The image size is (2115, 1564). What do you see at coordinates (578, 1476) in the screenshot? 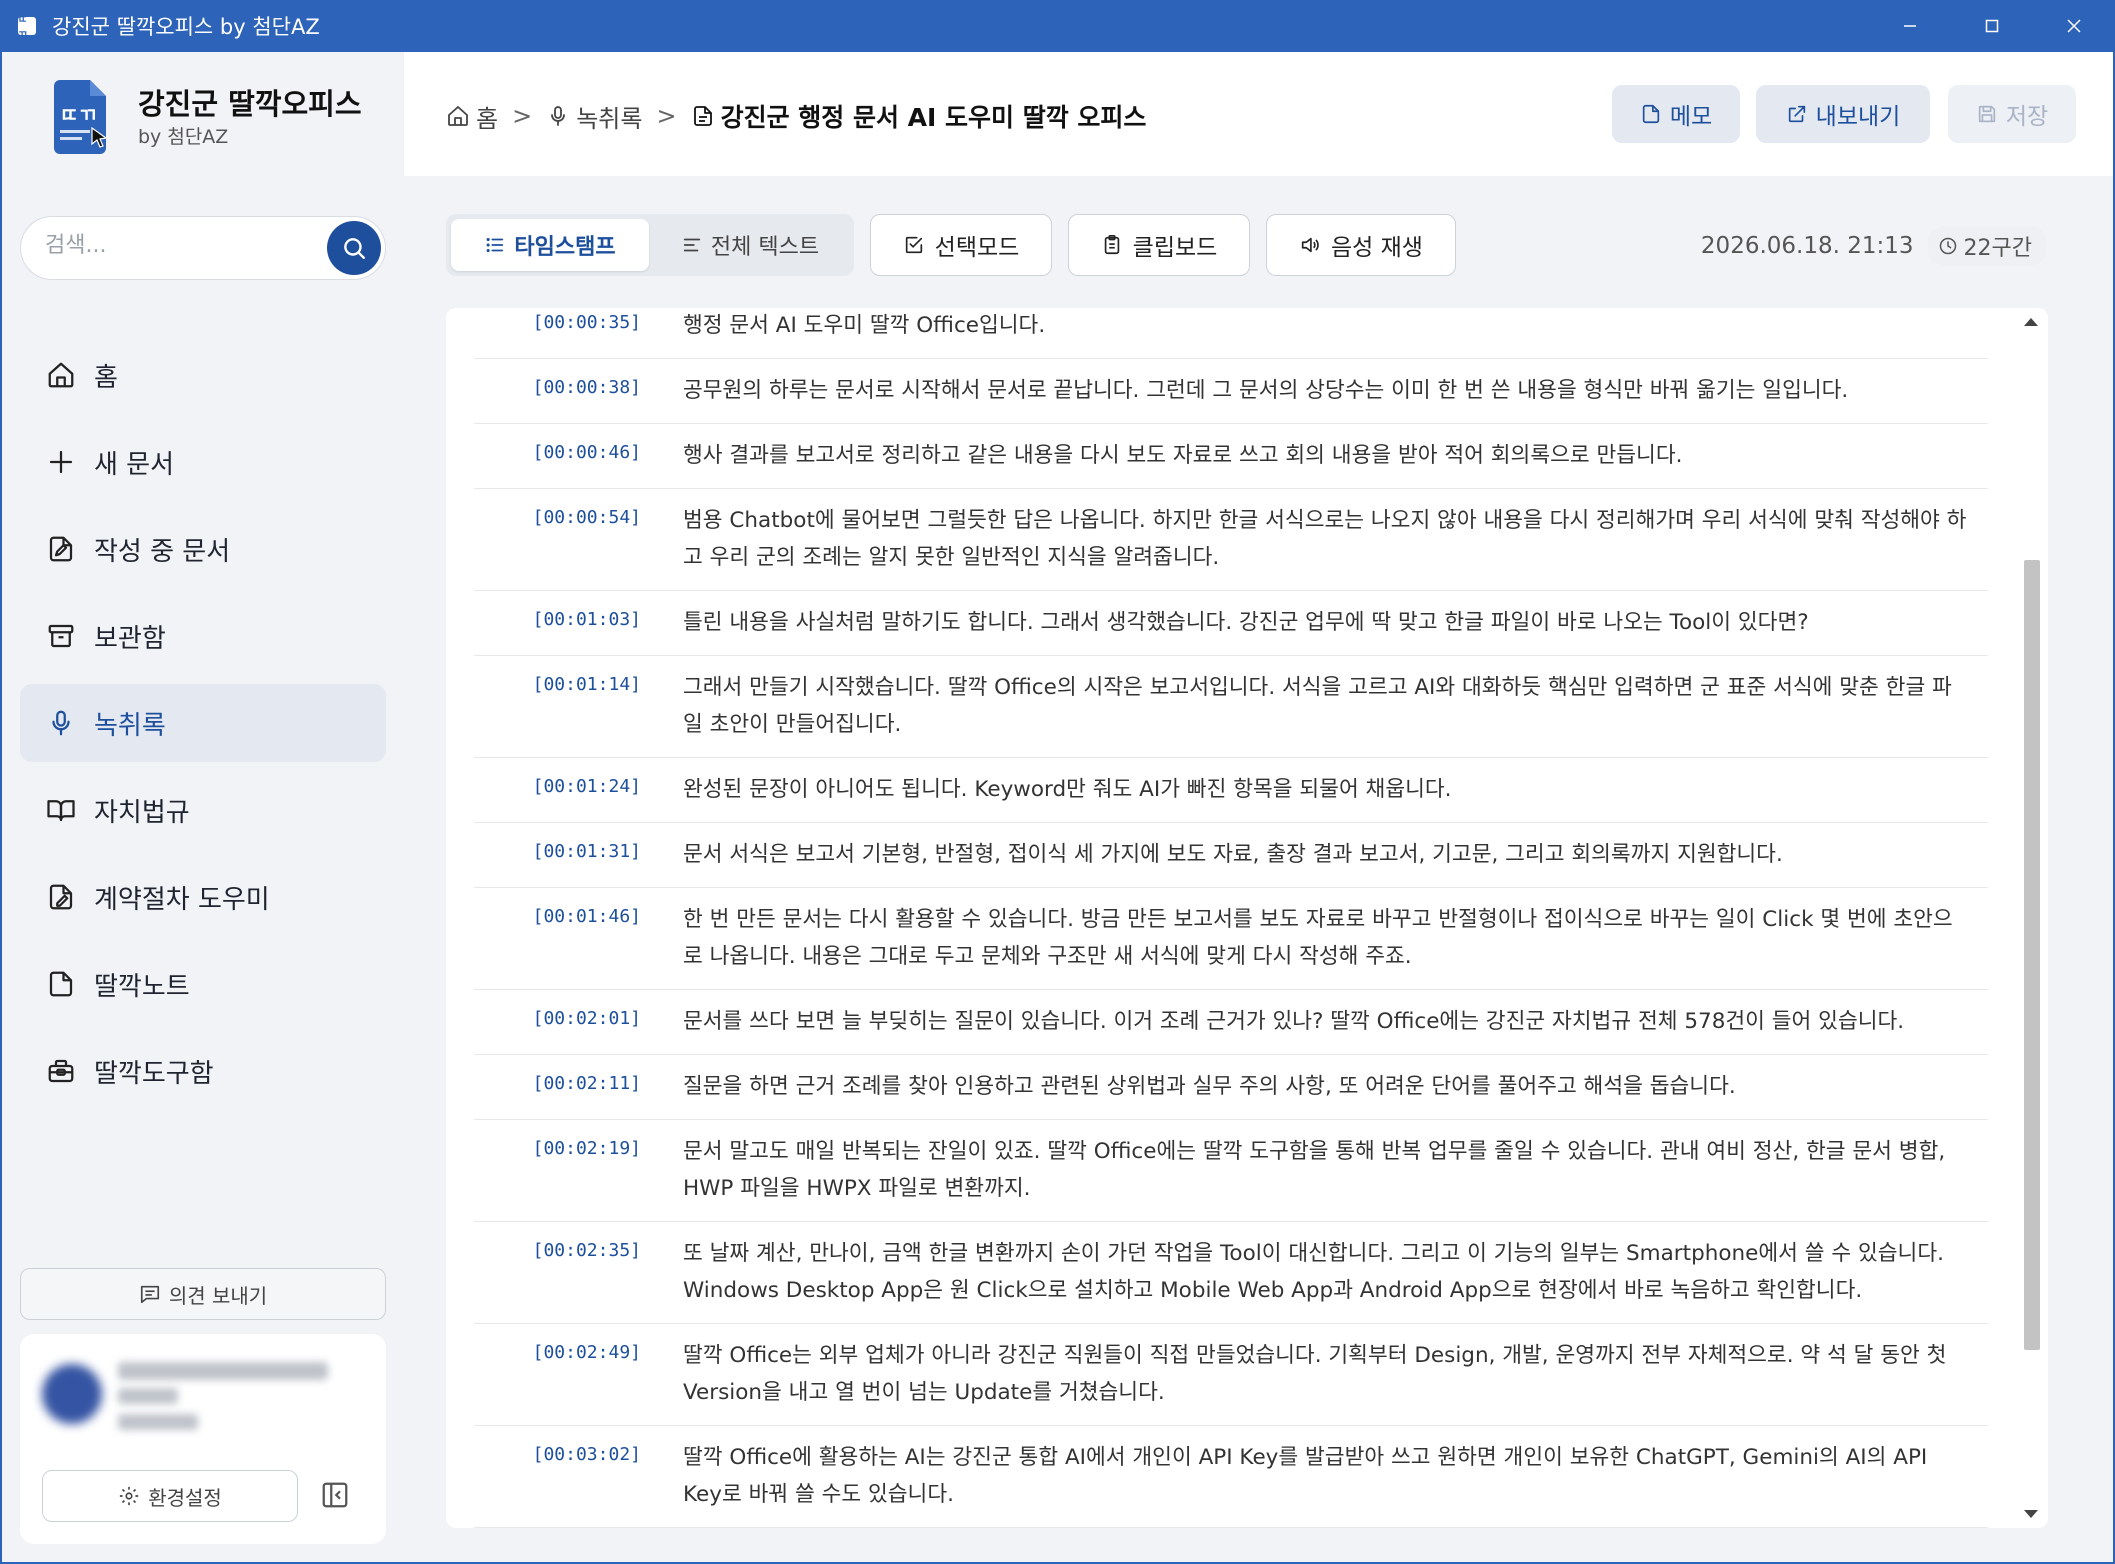
I see `timestamp-link: [00:03:02]` at bounding box center [578, 1476].